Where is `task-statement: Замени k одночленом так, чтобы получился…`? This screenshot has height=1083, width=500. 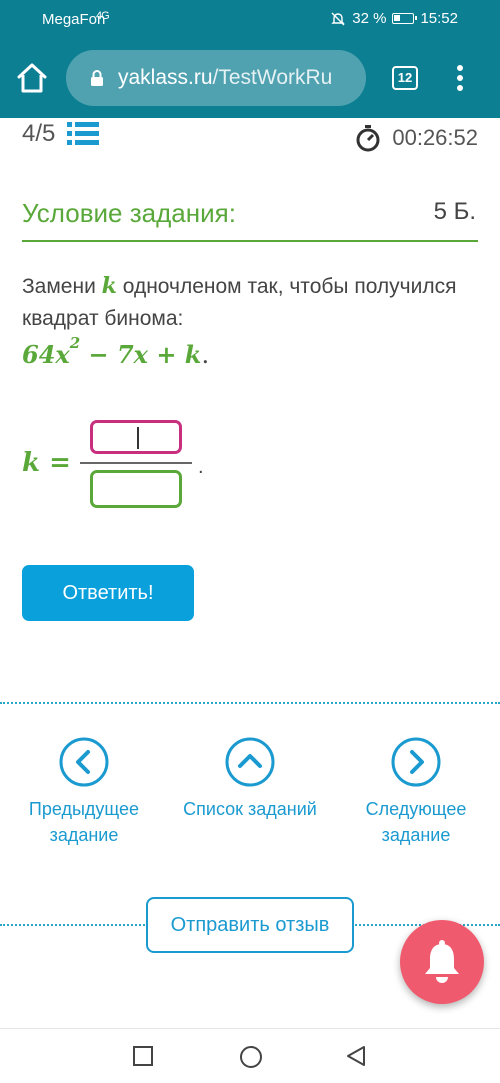
task-statement: Замени k одночленом так, чтобы получился… is located at coordinates (252, 302).